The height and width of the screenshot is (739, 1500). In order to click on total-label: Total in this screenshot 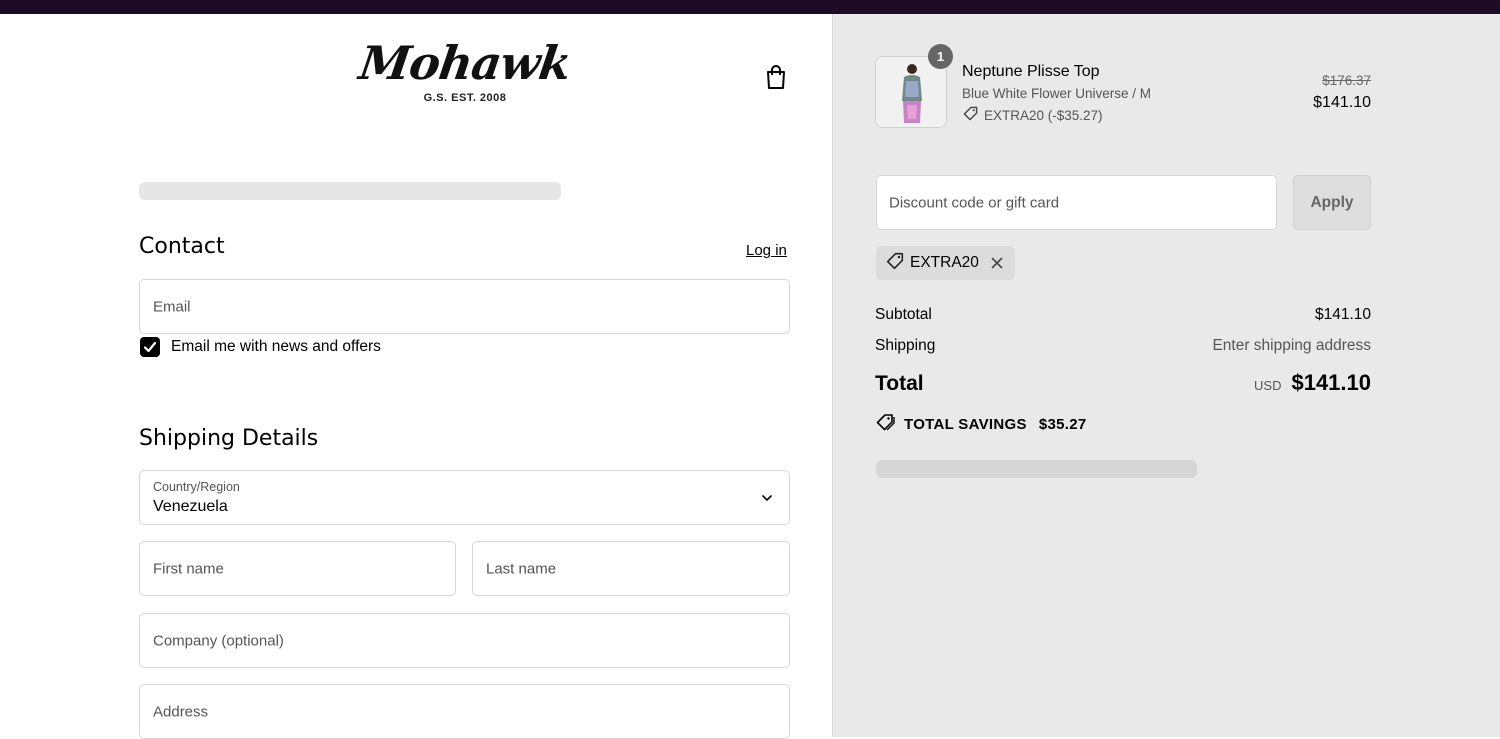, I will do `click(899, 383)`.